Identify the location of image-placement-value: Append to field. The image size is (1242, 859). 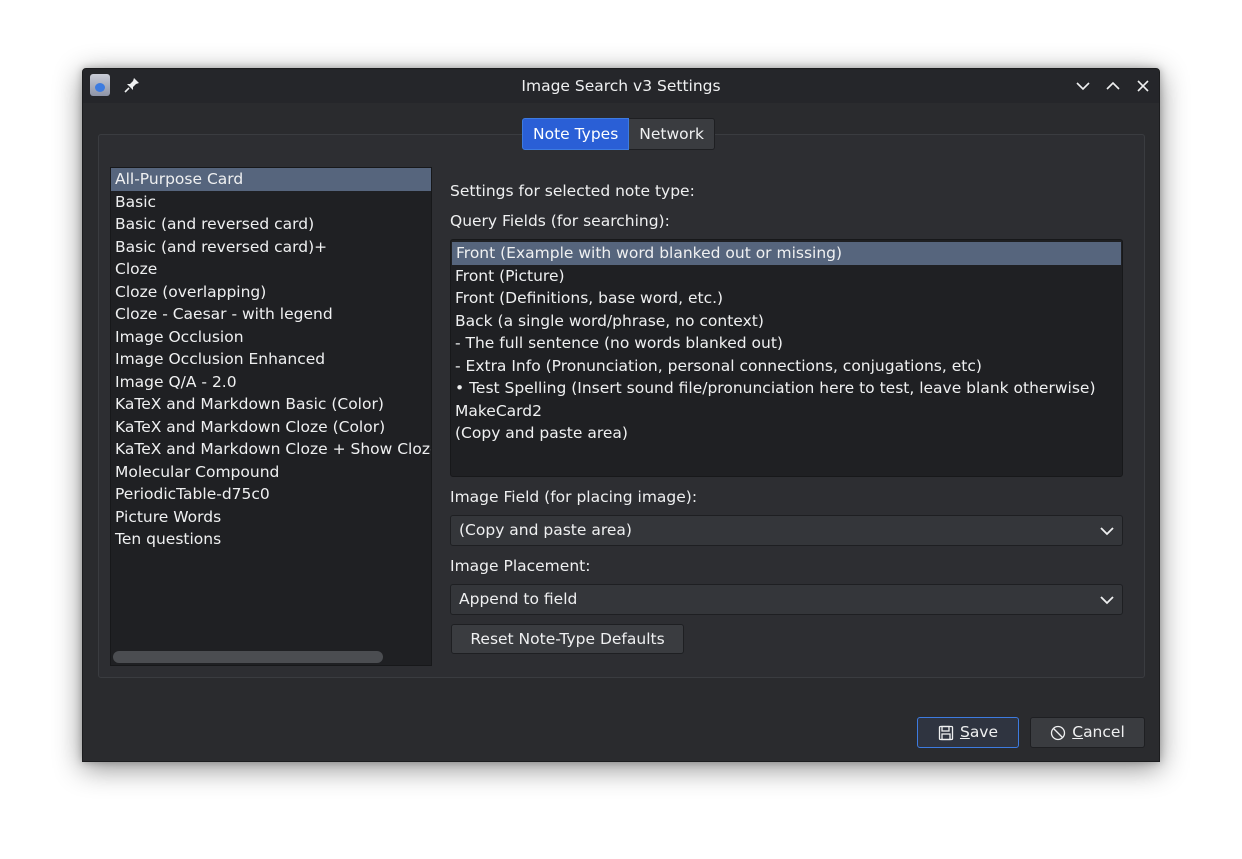
(518, 599).